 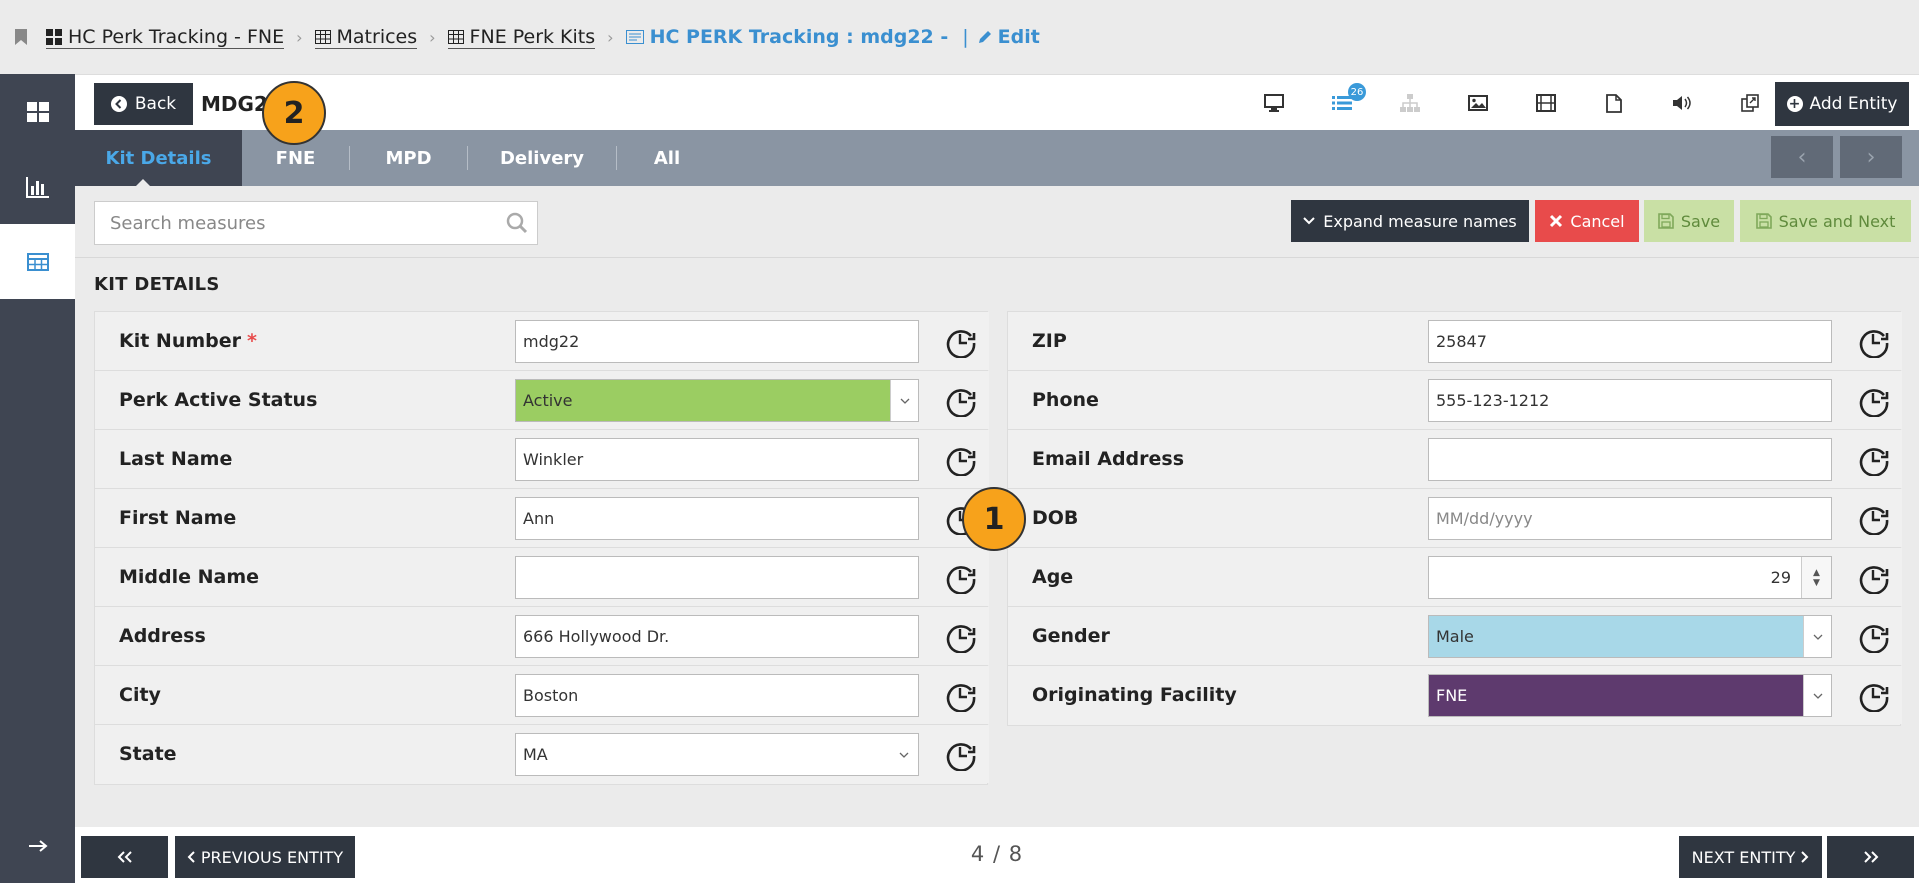 What do you see at coordinates (1630, 577) in the screenshot?
I see `age-stepper: 29 ▲ ▼` at bounding box center [1630, 577].